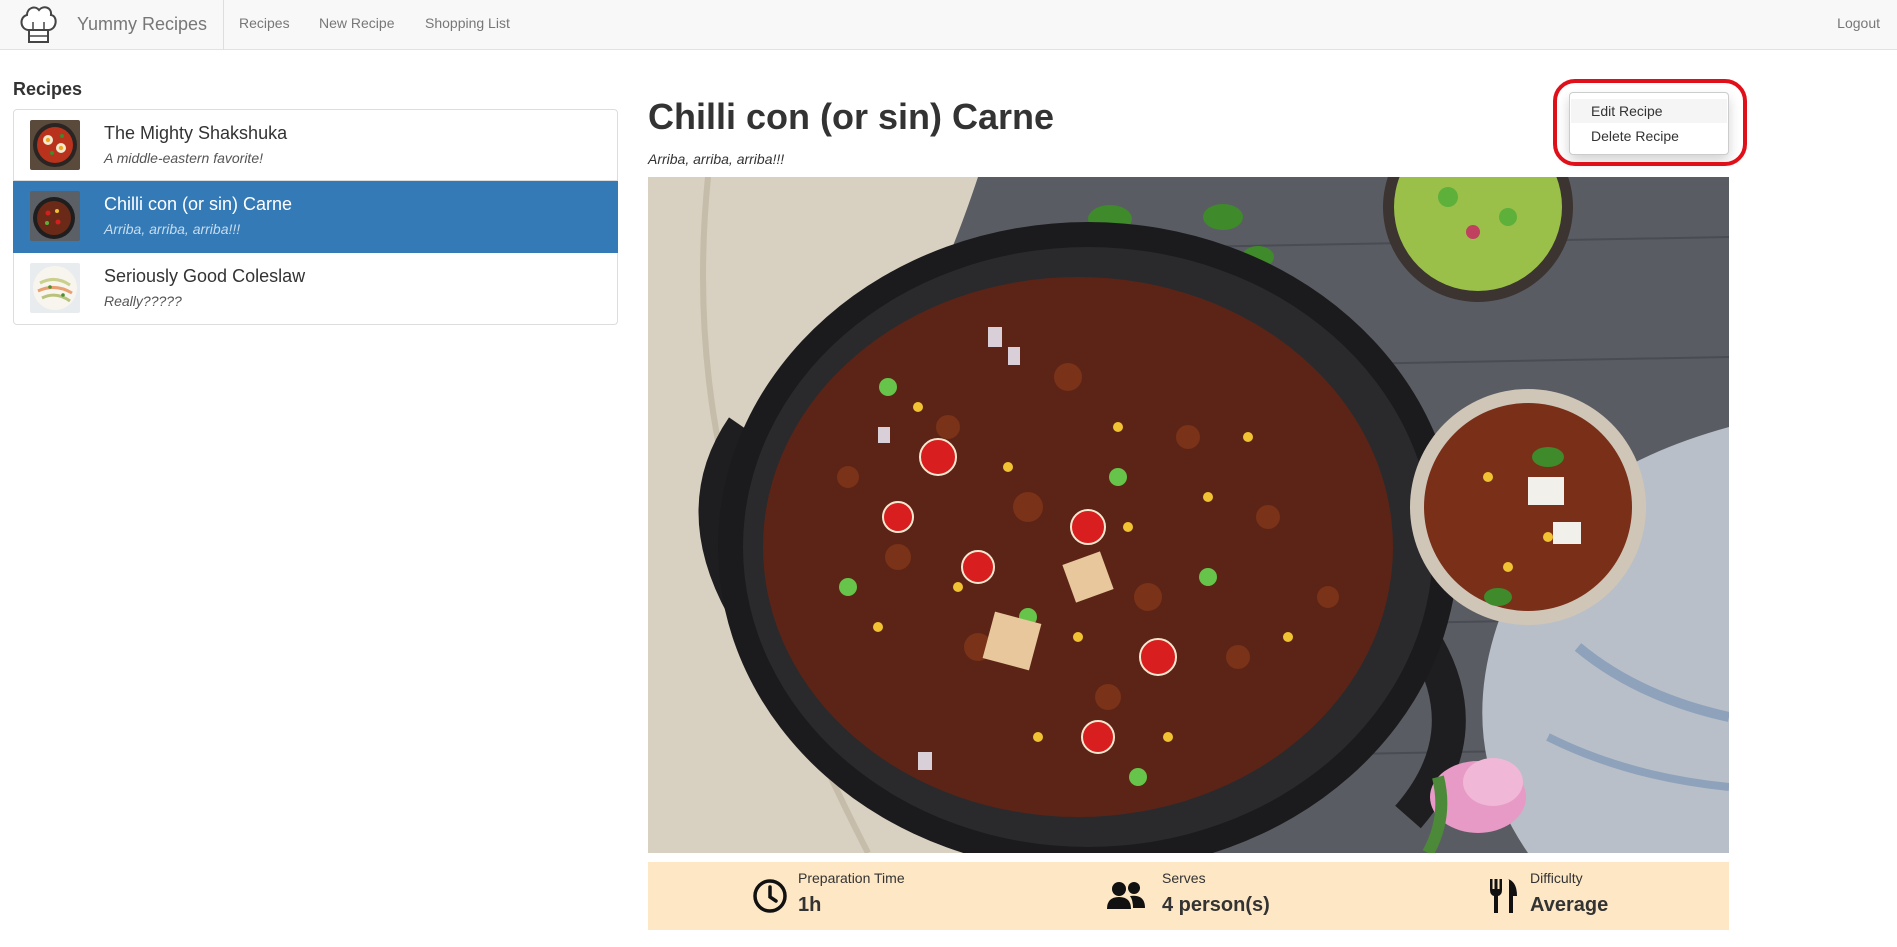 Image resolution: width=1897 pixels, height=947 pixels. I want to click on prep-time-value: 1h, so click(810, 905).